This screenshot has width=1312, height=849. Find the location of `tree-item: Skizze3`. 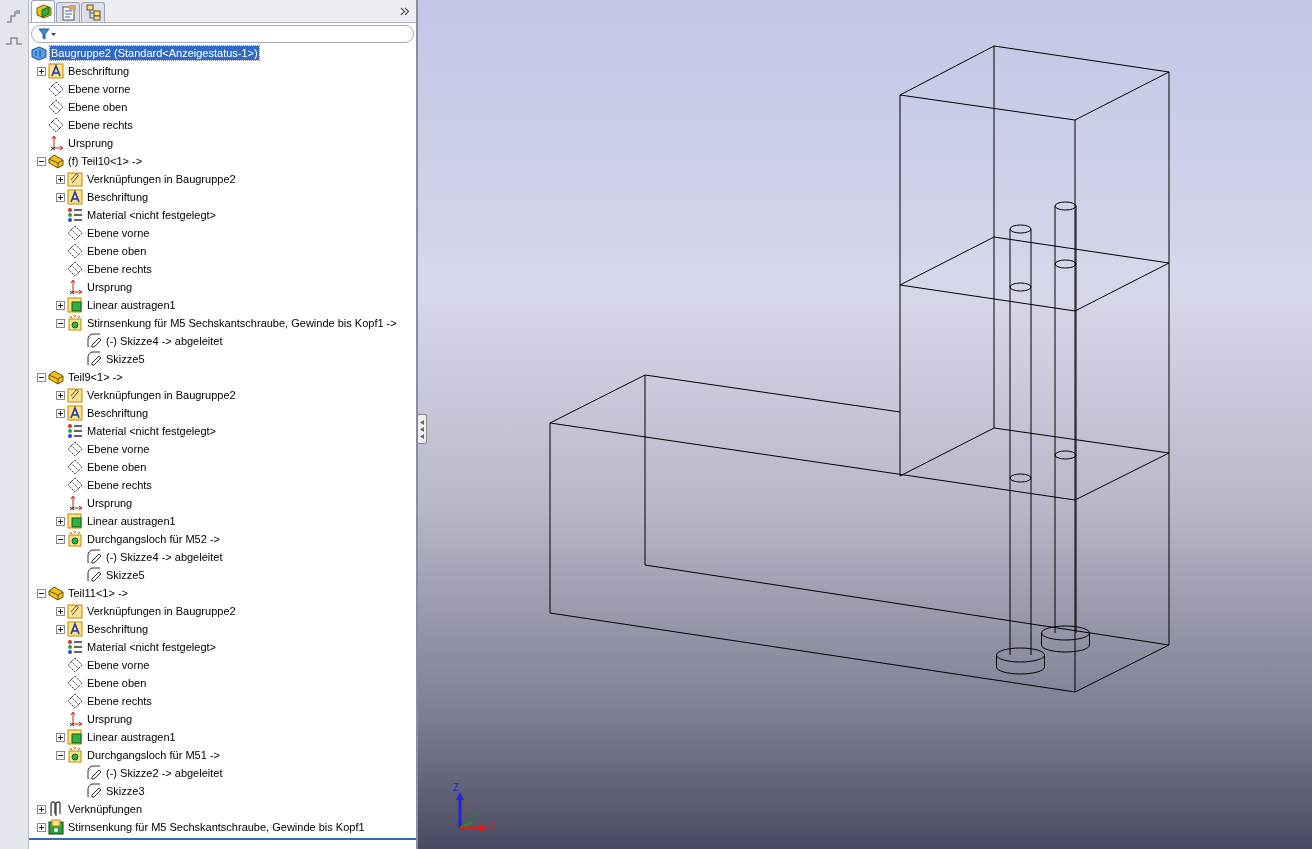

tree-item: Skizze3 is located at coordinates (125, 791).